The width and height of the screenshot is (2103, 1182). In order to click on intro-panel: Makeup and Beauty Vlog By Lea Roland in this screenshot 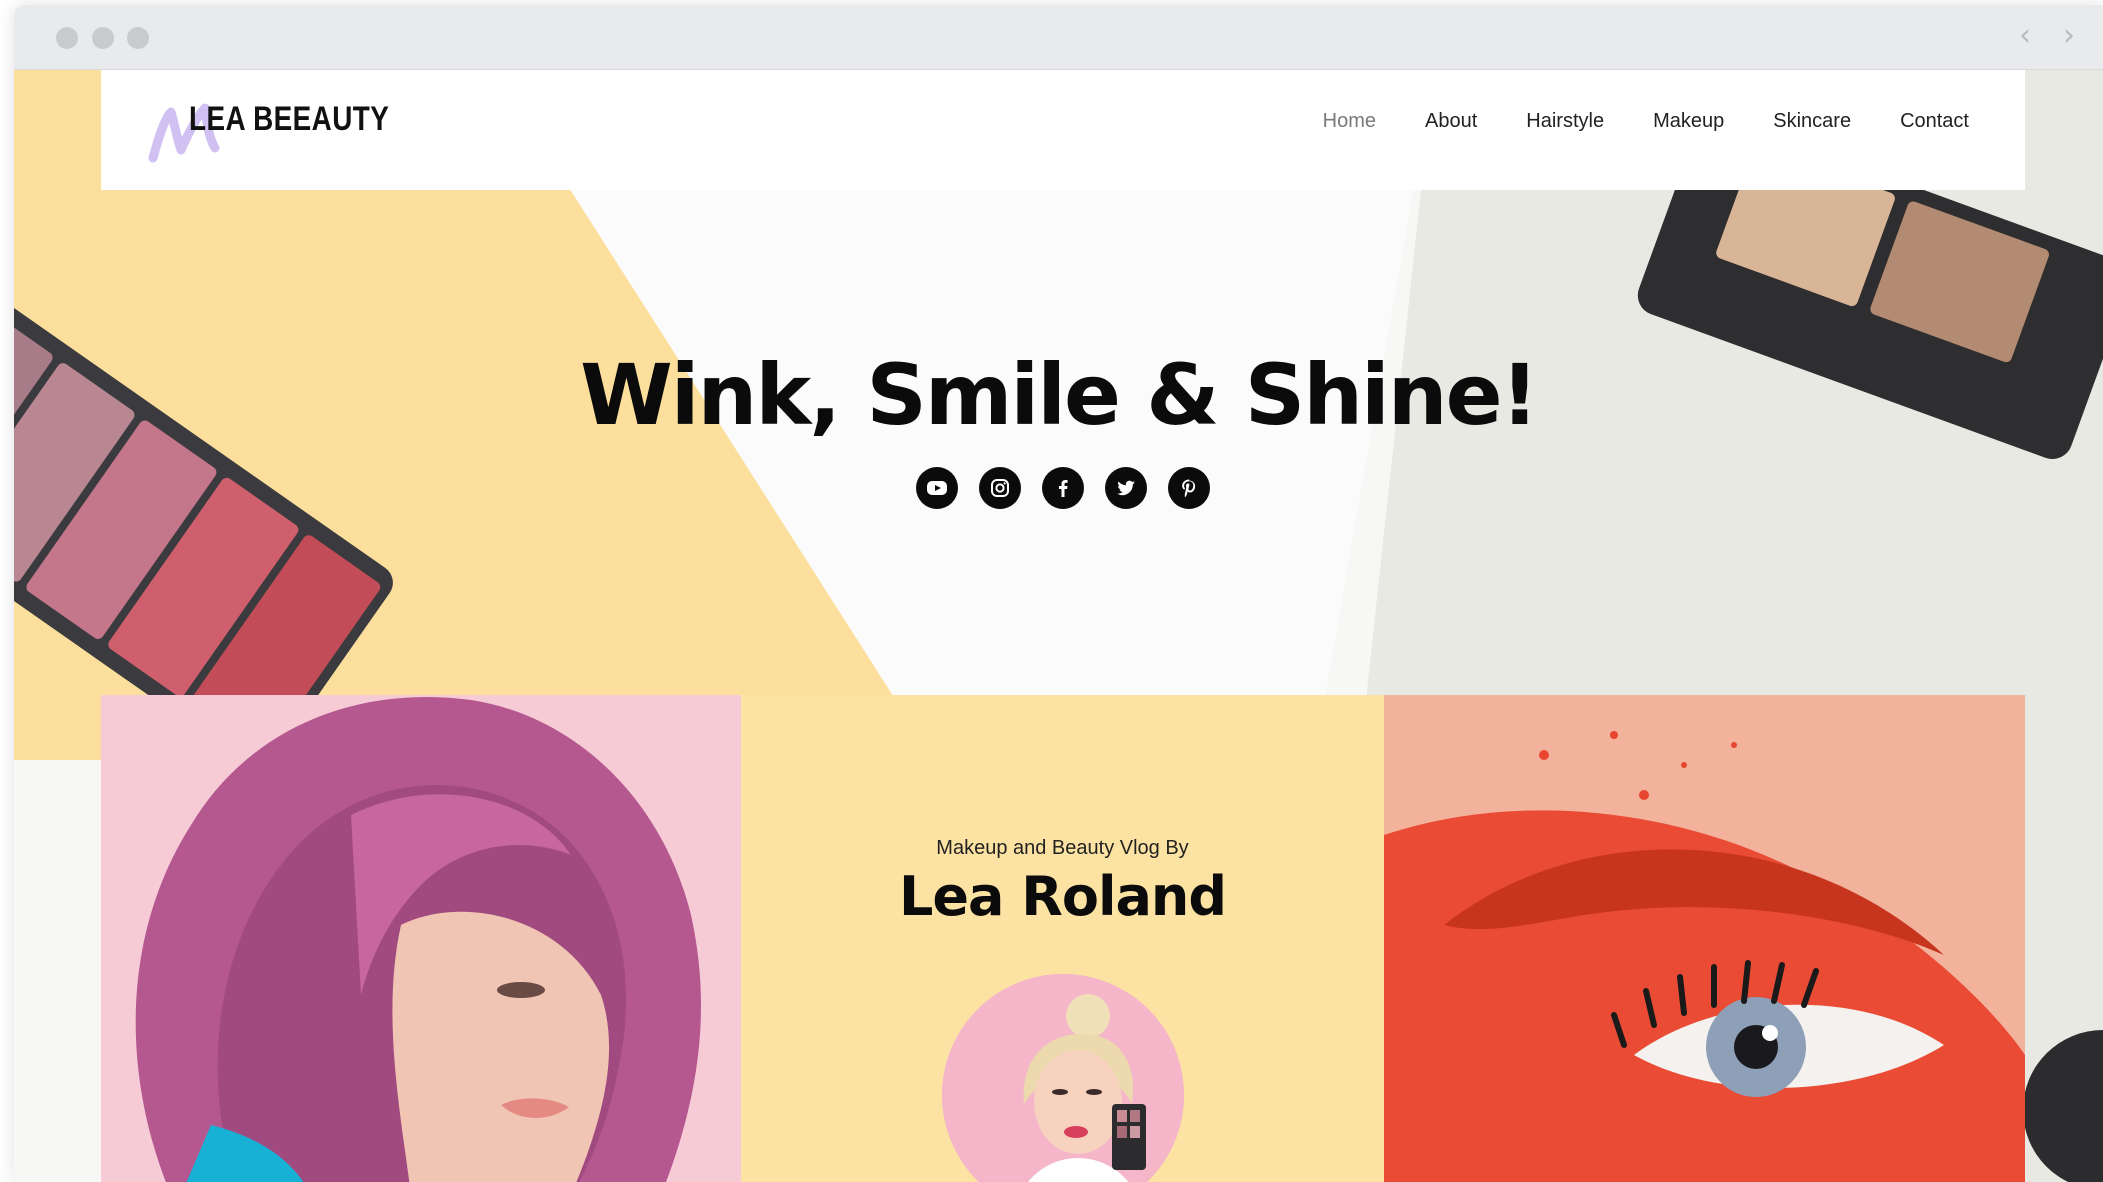, I will do `click(1062, 938)`.